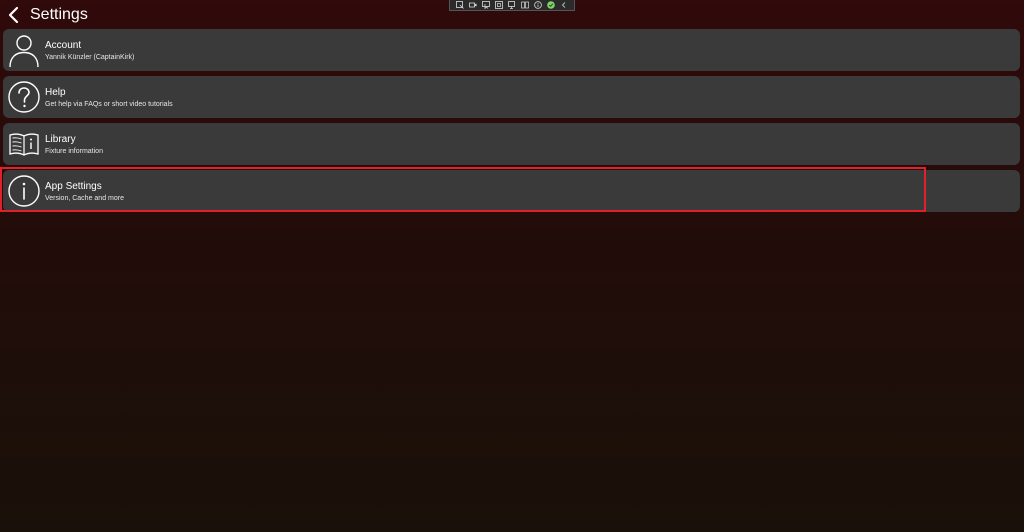 This screenshot has width=1024, height=532. What do you see at coordinates (472, 5) in the screenshot?
I see `video-icon` at bounding box center [472, 5].